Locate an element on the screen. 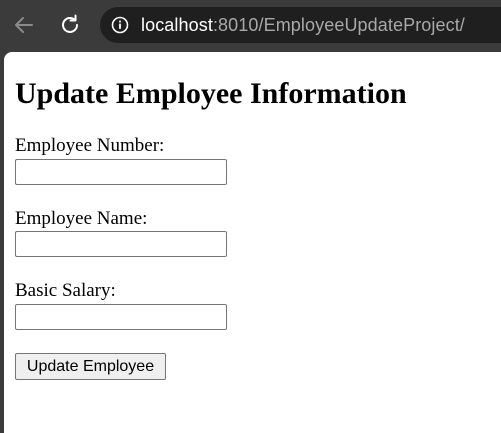 This screenshot has width=501, height=433. basic-salary-label: Basic Salary: is located at coordinates (65, 290).